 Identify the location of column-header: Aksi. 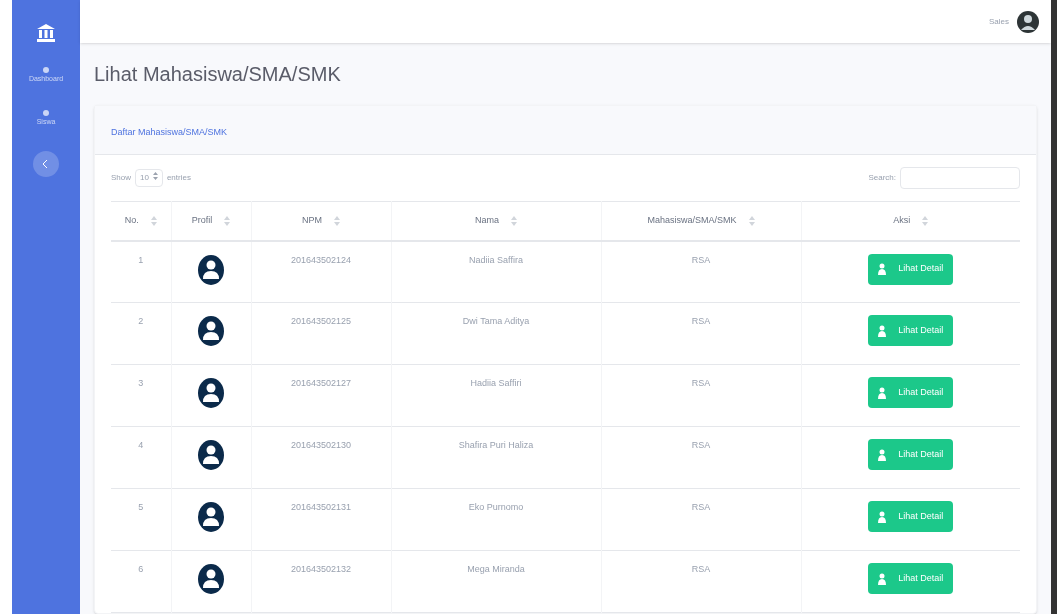
(902, 221).